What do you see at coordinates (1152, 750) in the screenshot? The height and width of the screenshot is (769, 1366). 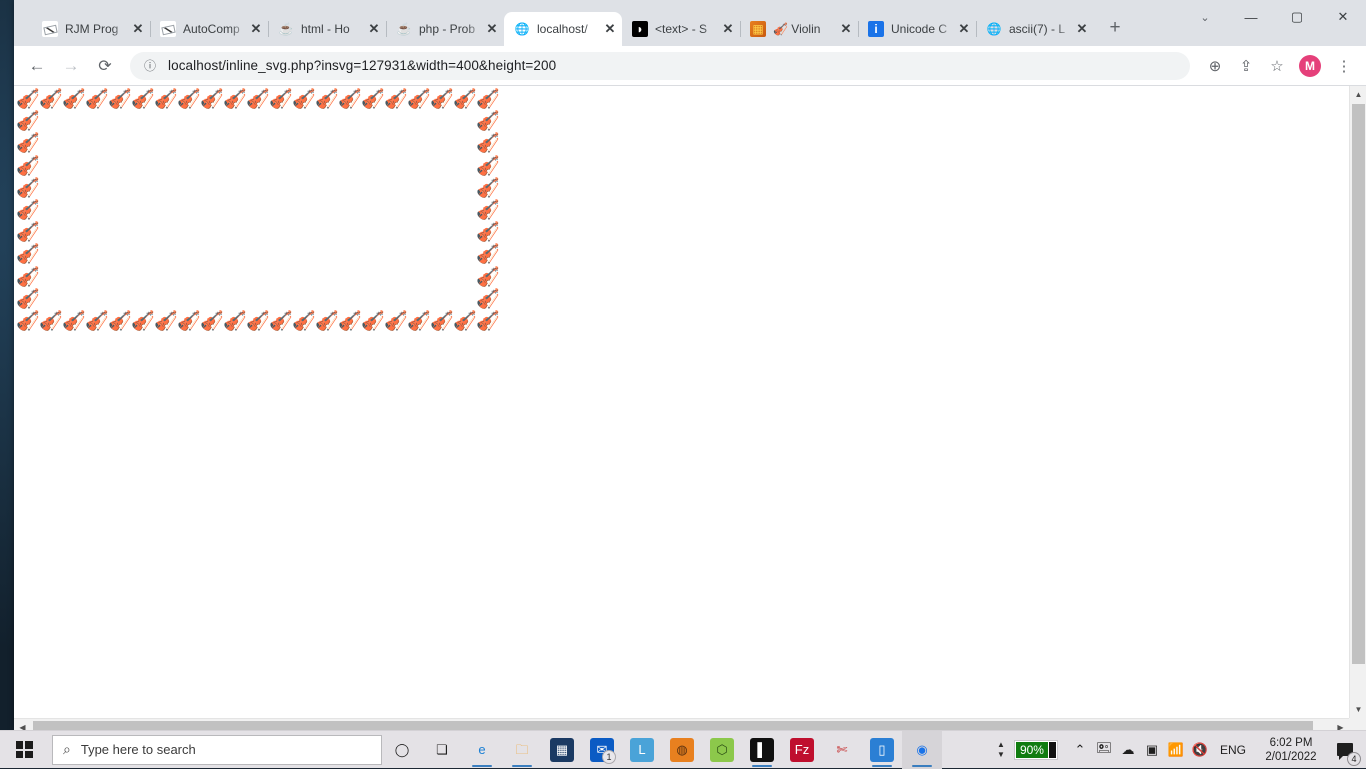 I see `nvidia-display-icon: ▣` at bounding box center [1152, 750].